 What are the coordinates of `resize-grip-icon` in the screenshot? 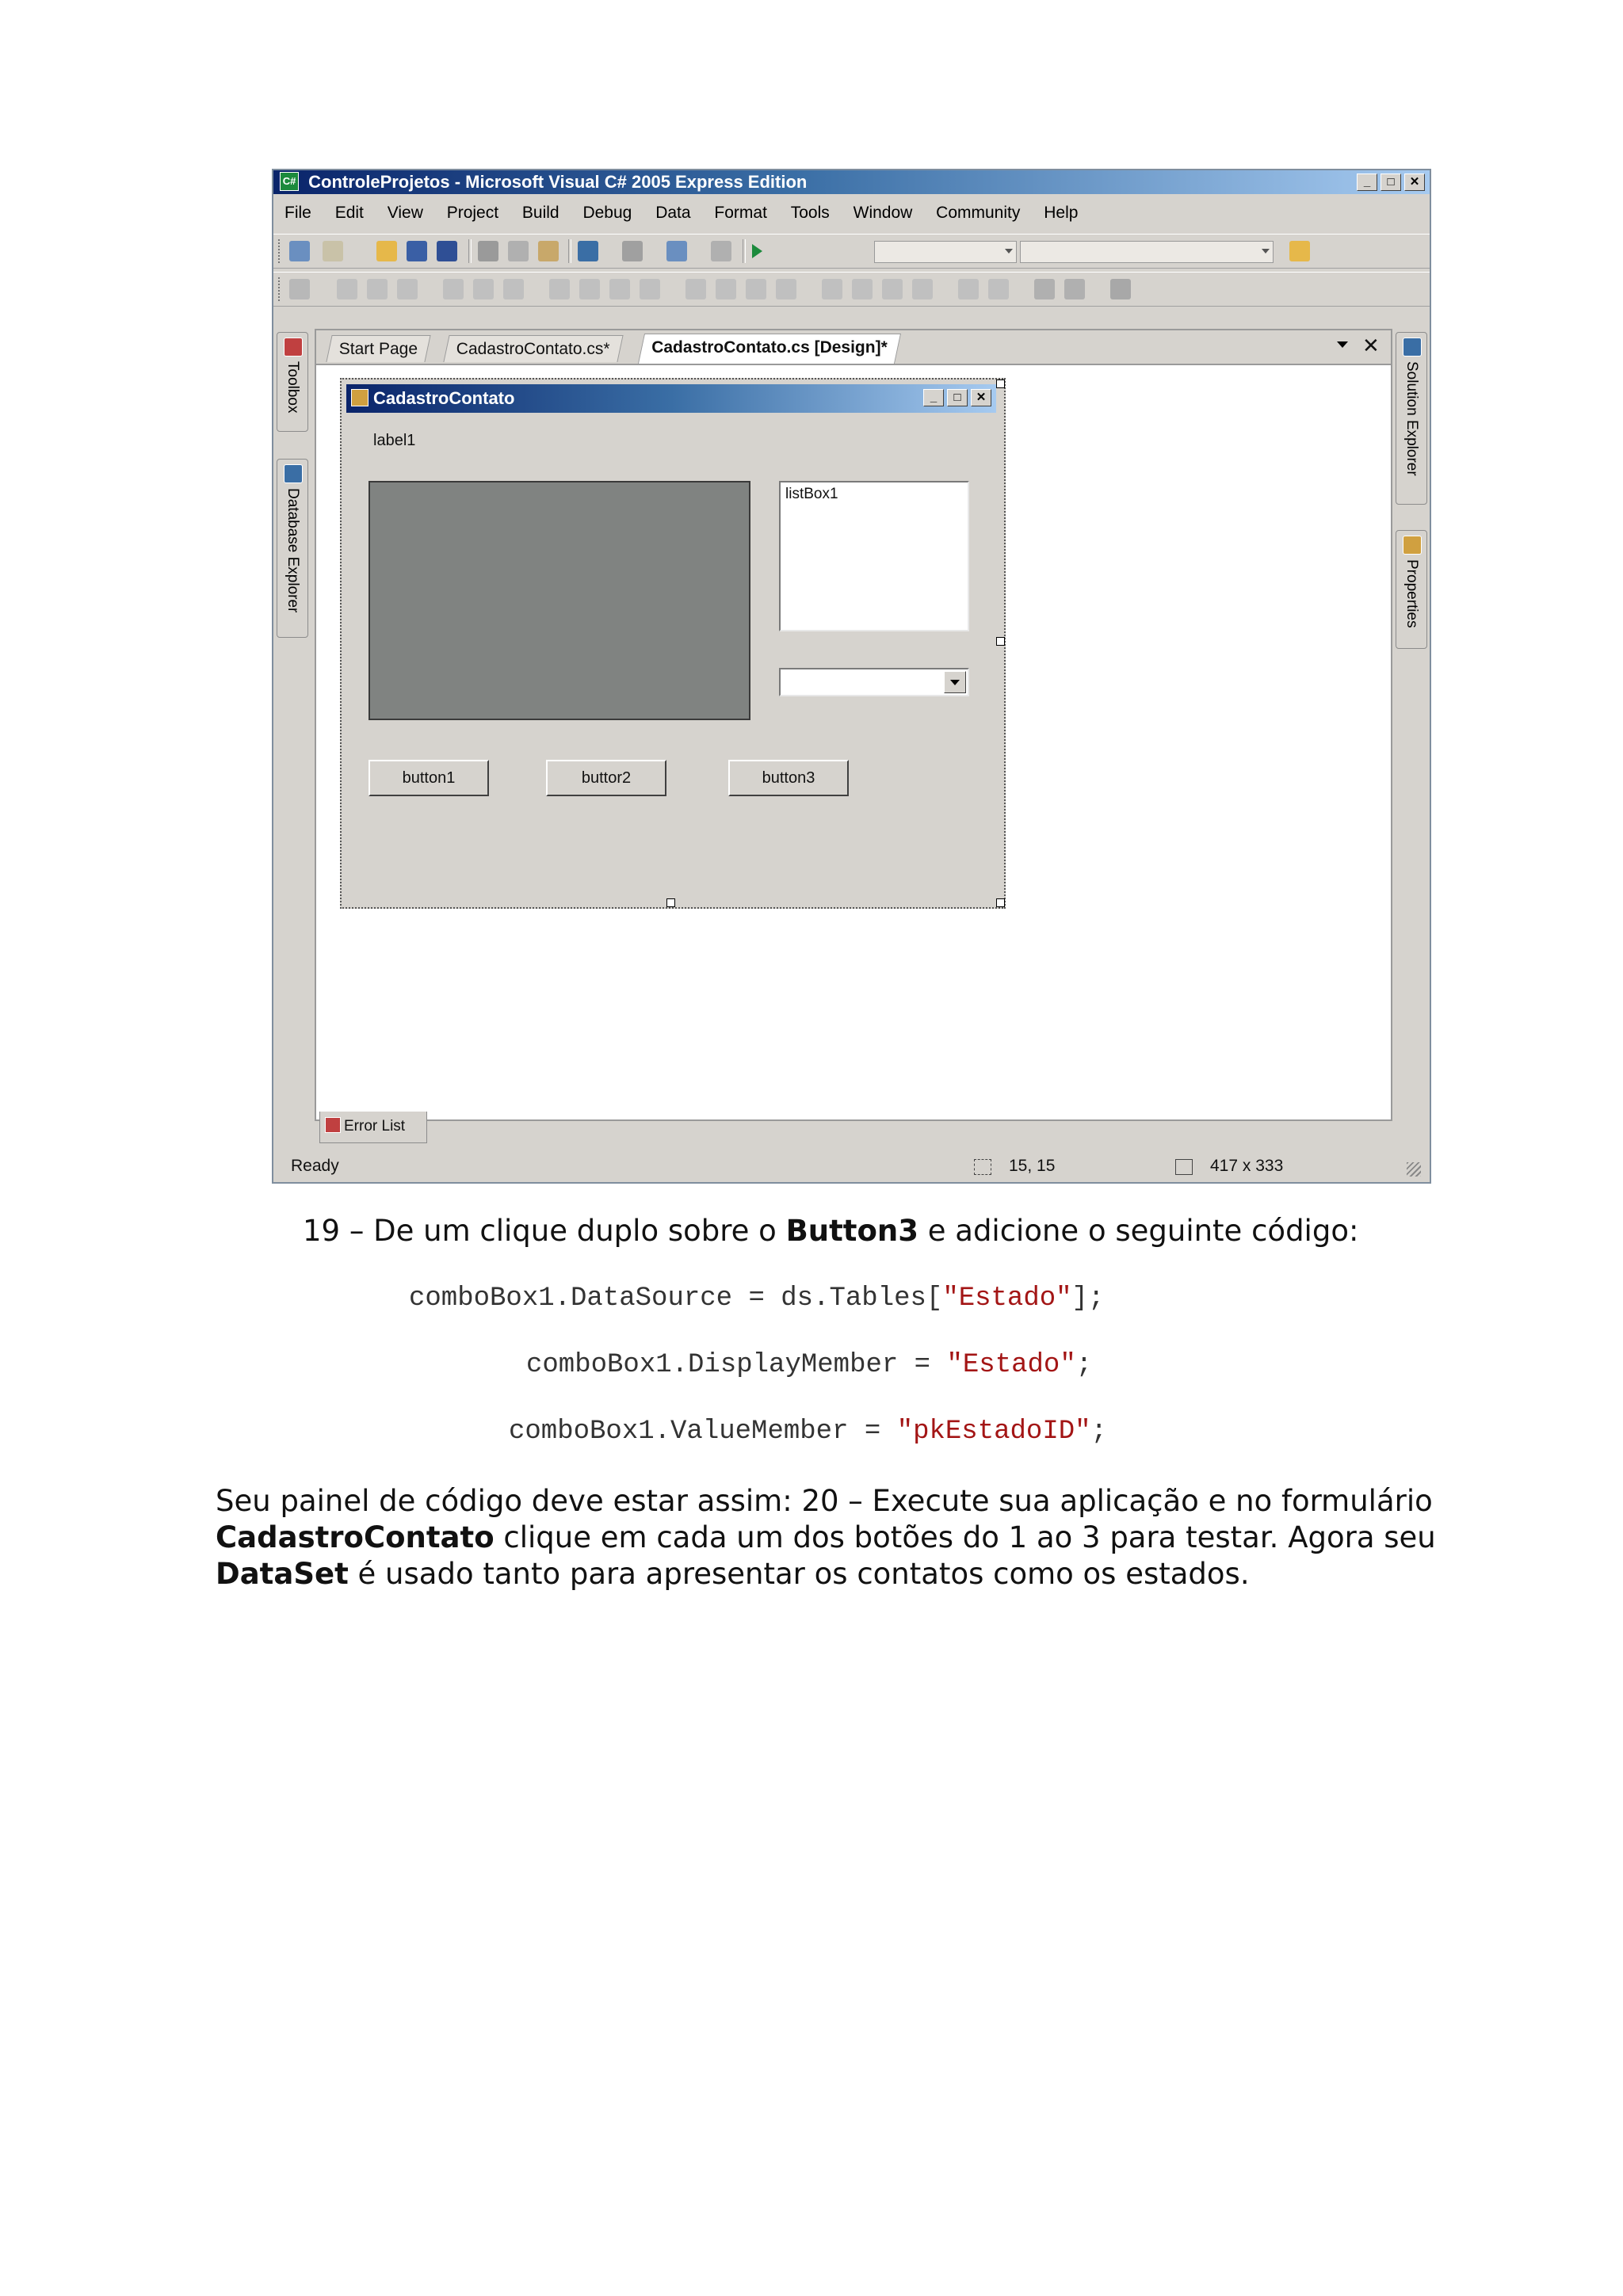 It's located at (1414, 1169).